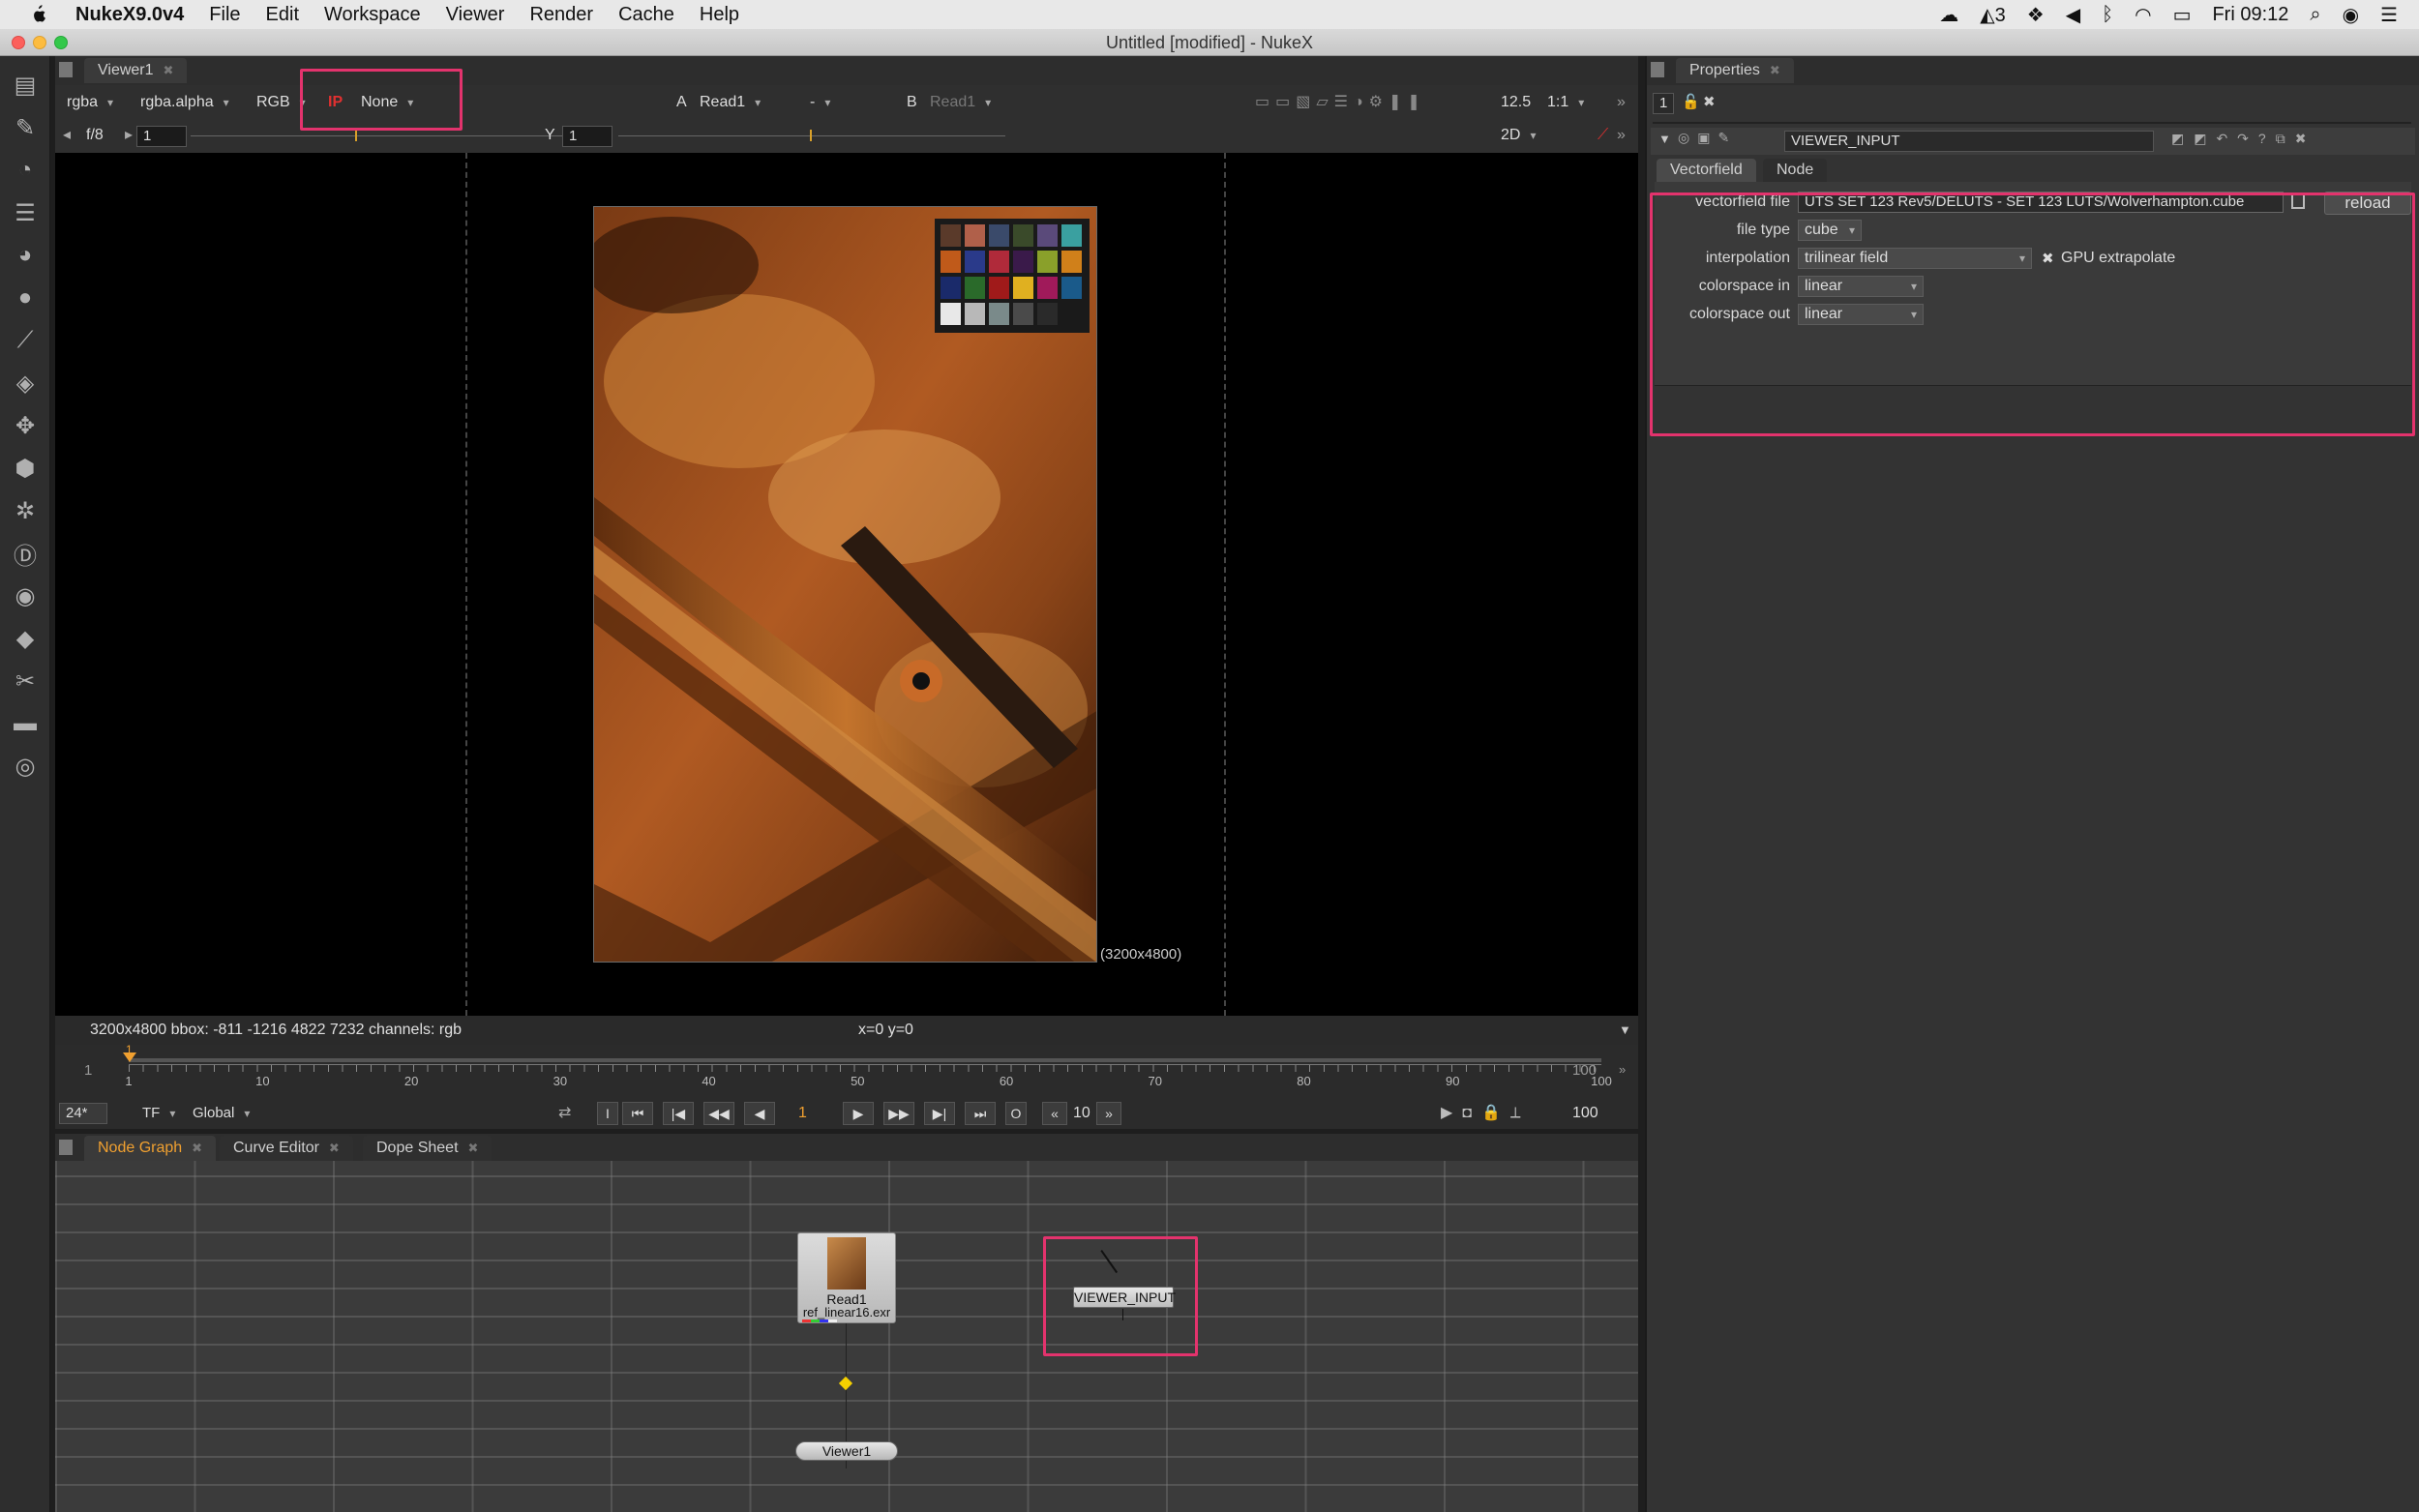  Describe the element at coordinates (1341, 103) in the screenshot. I see `viewer-toggle-icons: ▭▭▧▱☰◑⚙❚❚` at that location.